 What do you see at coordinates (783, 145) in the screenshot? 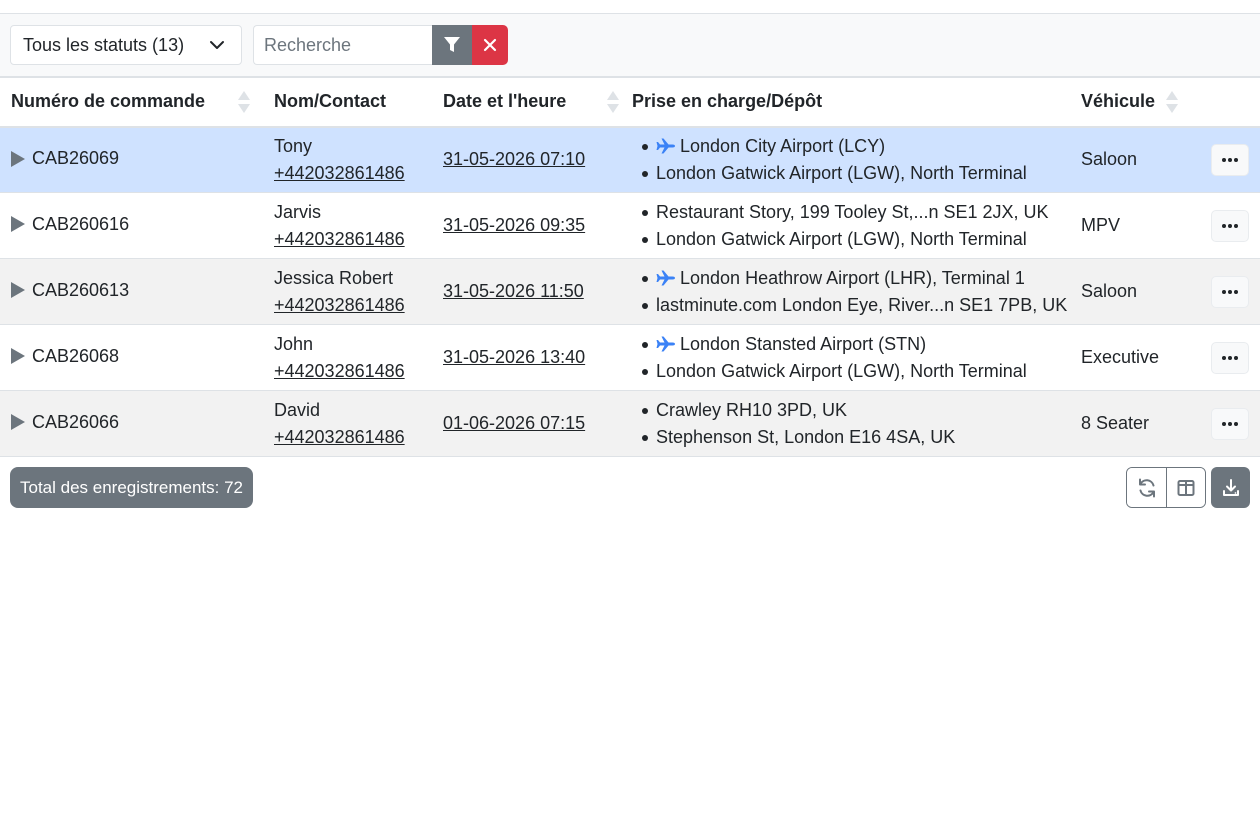
I see `pickup-text: London City Airport (LCY)` at bounding box center [783, 145].